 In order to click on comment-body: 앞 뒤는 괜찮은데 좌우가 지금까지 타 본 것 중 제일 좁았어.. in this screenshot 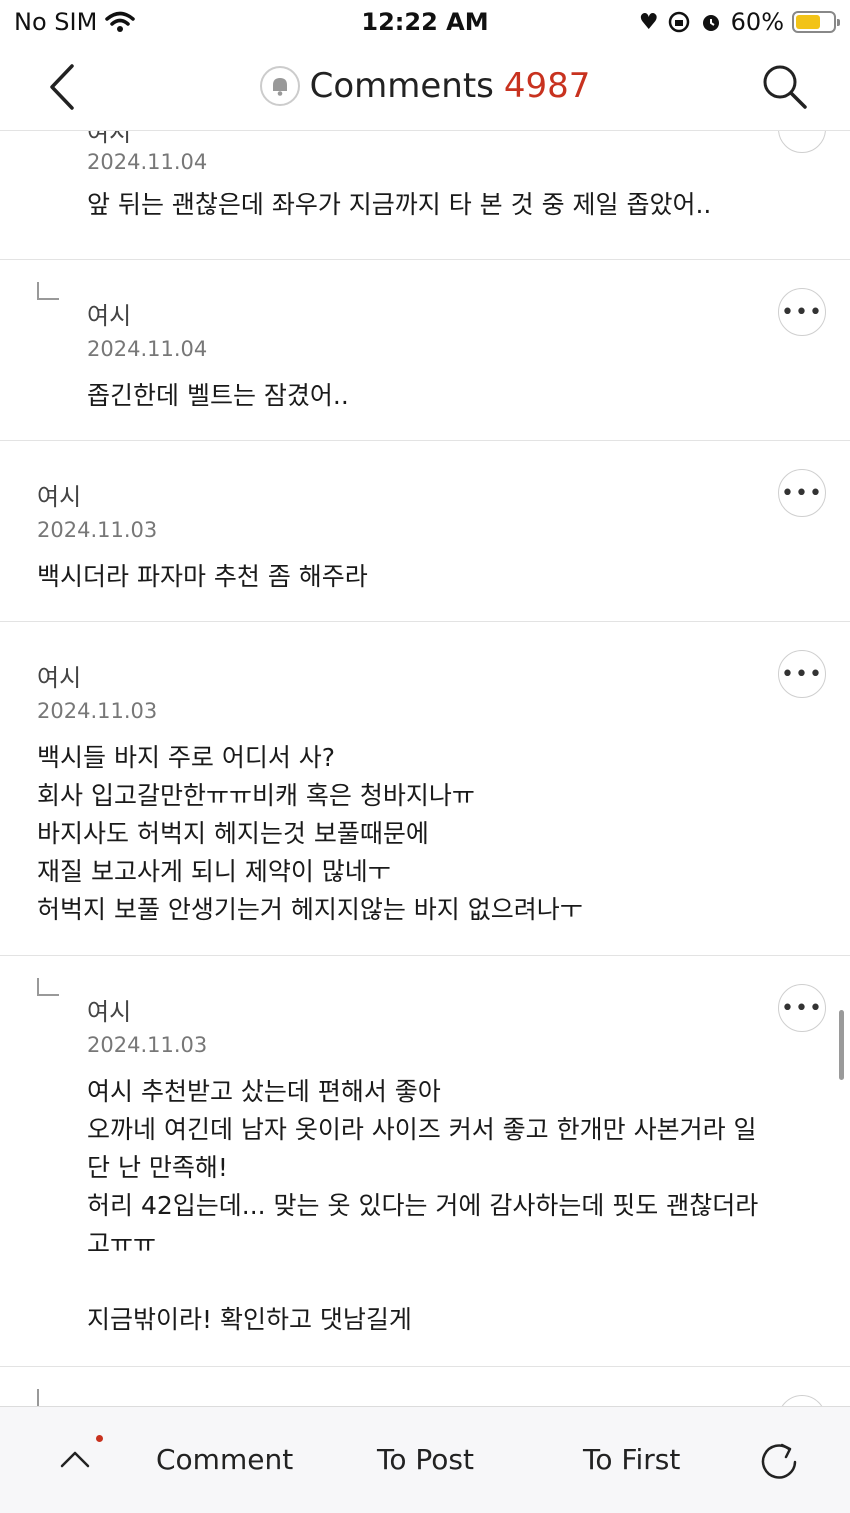, I will do `click(399, 204)`.